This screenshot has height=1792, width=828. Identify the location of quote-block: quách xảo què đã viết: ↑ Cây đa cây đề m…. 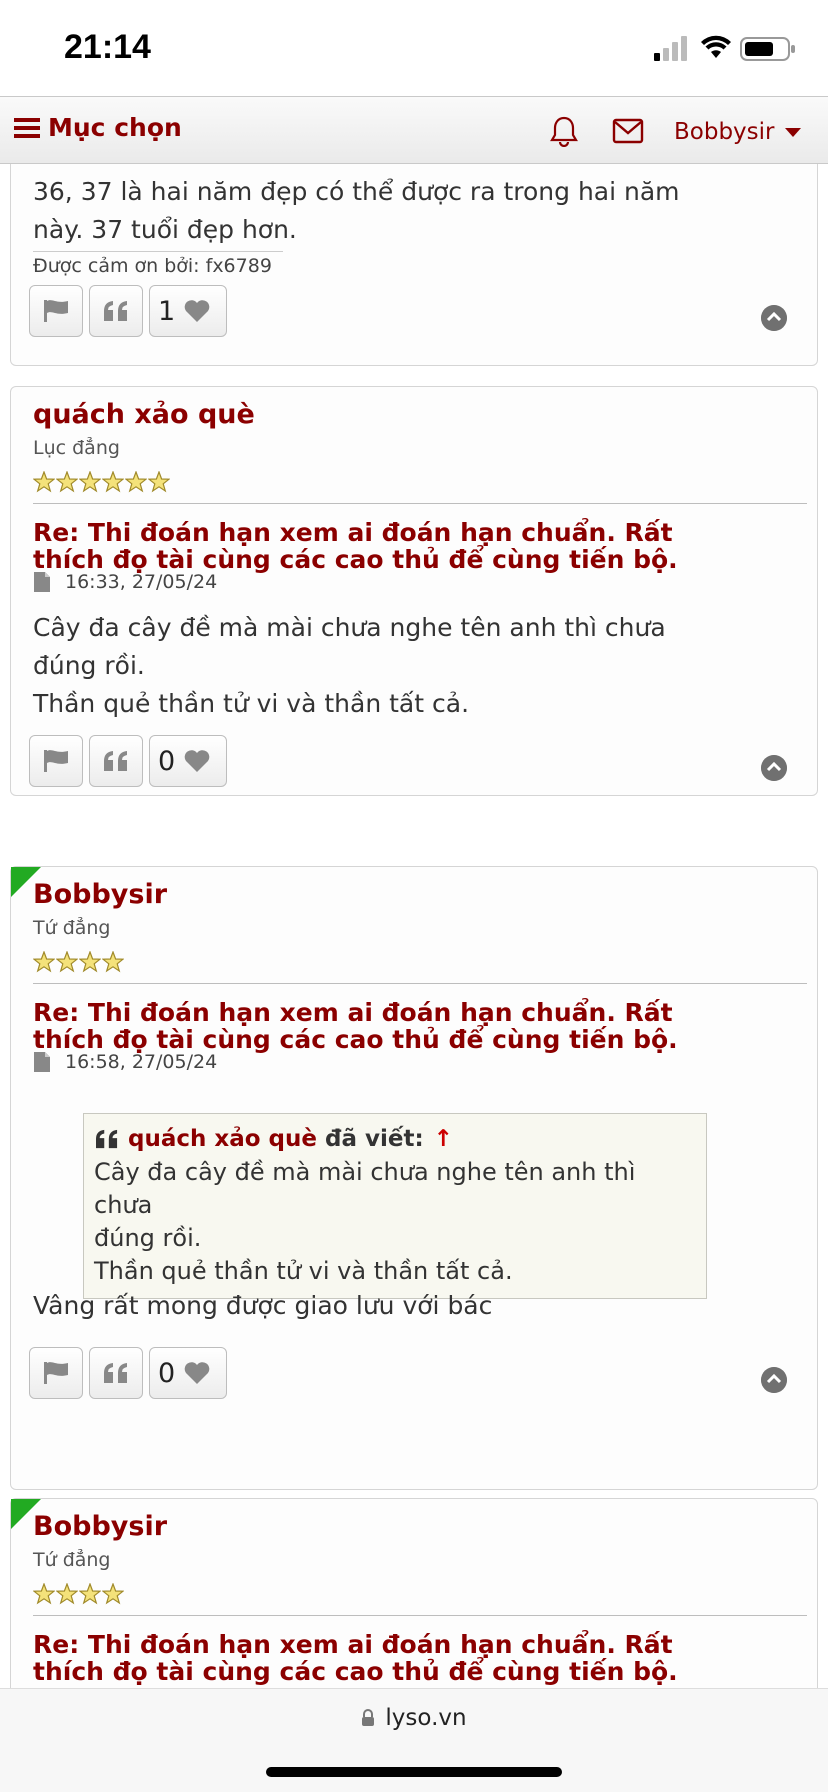
(395, 1206).